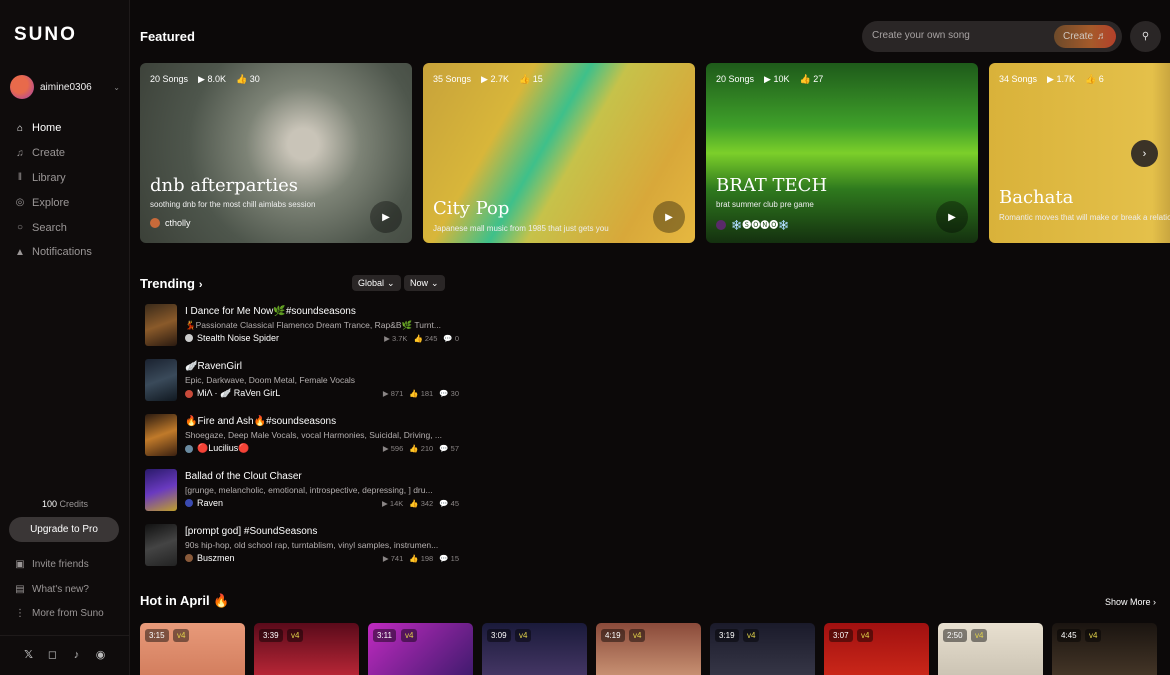 The image size is (1170, 675). What do you see at coordinates (45, 35) in the screenshot?
I see `suno-logo: SUNO` at bounding box center [45, 35].